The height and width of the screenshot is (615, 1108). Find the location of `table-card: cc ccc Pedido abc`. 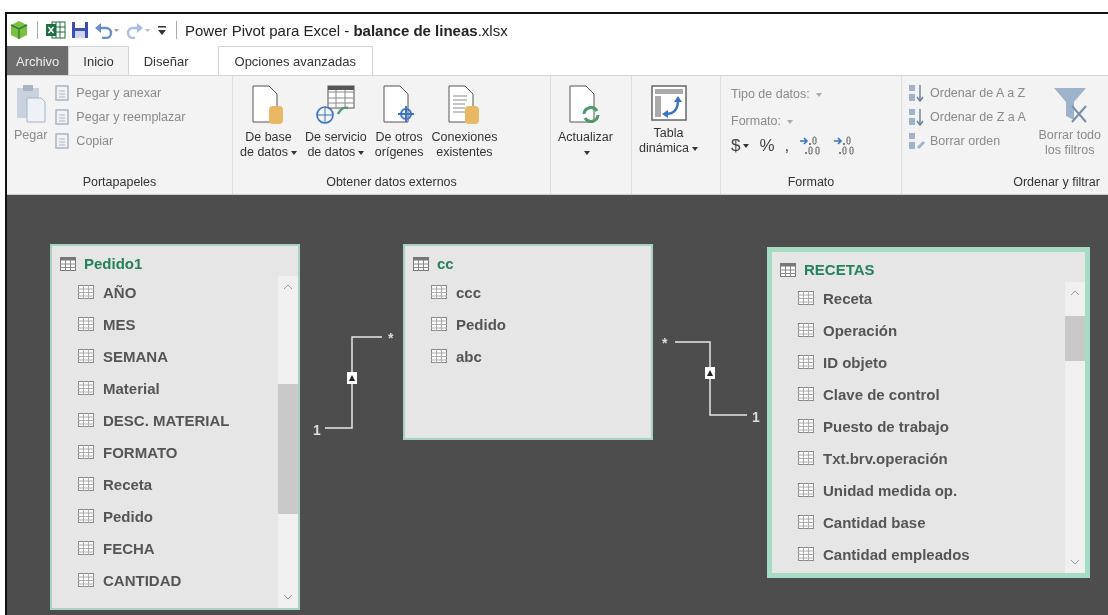

table-card: cc ccc Pedido abc is located at coordinates (528, 342).